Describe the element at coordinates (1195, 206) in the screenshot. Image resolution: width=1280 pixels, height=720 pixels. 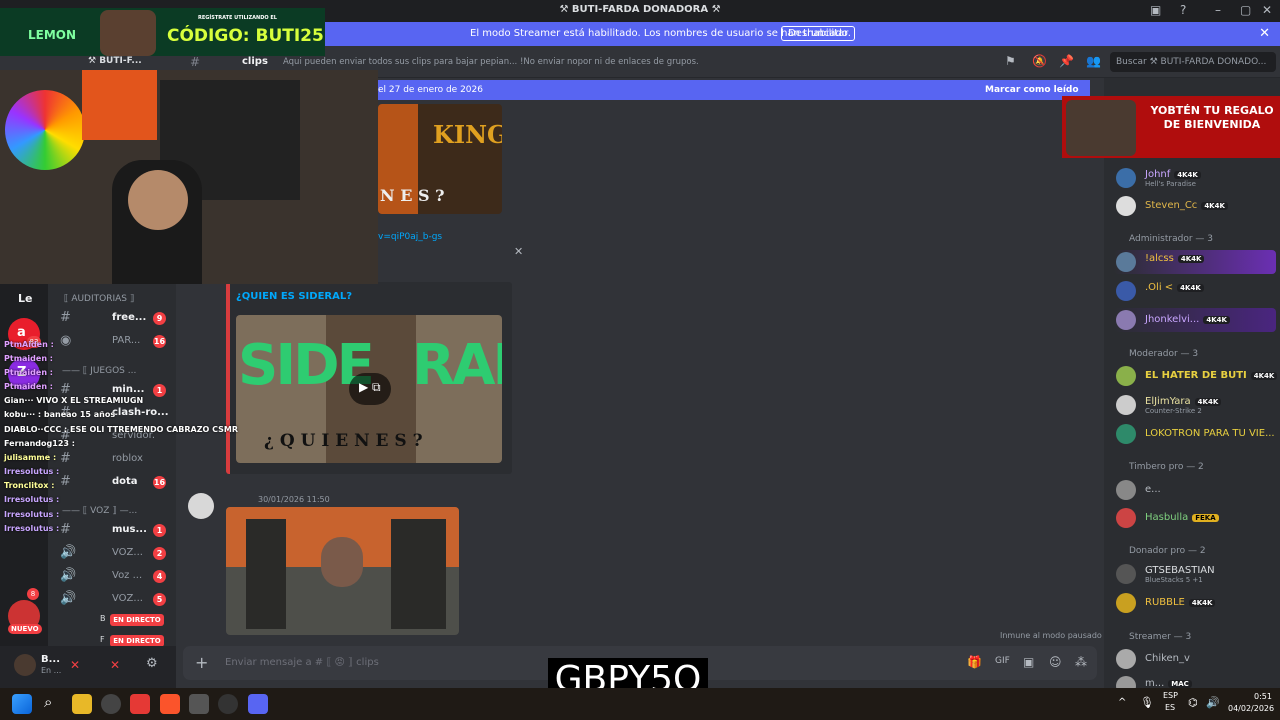
I see `member-item: Steven_Cc 4K4K` at that location.